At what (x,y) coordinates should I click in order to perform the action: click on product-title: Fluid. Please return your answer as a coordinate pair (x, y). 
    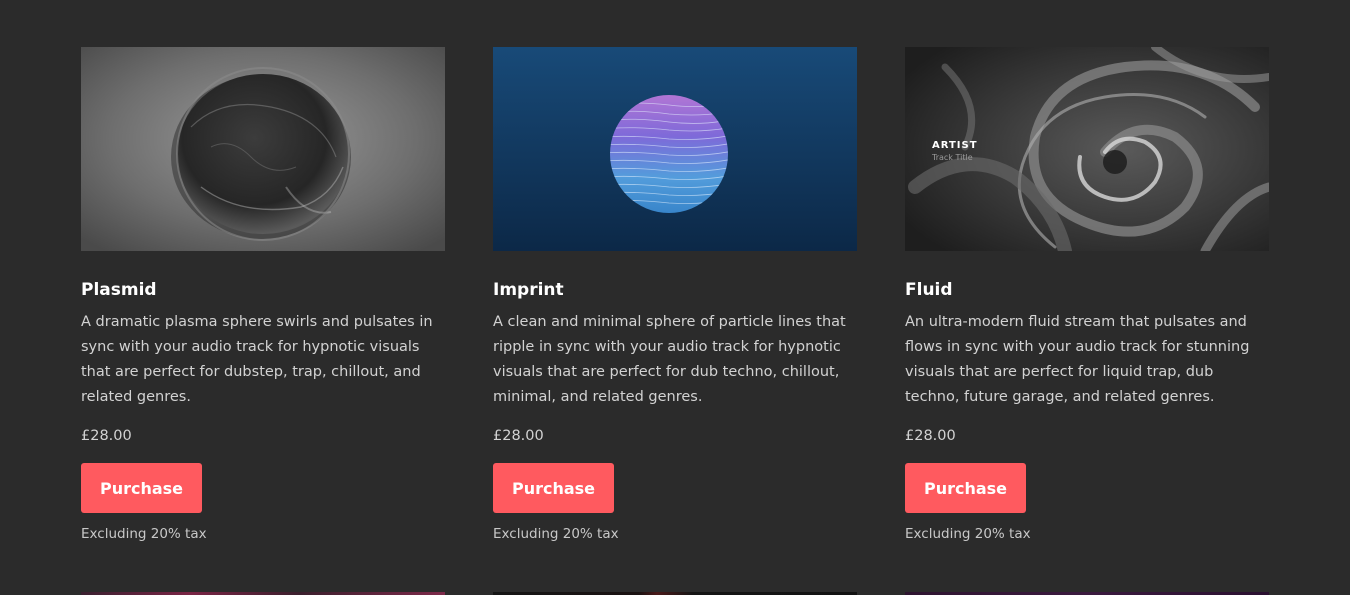
    Looking at the image, I should click on (929, 290).